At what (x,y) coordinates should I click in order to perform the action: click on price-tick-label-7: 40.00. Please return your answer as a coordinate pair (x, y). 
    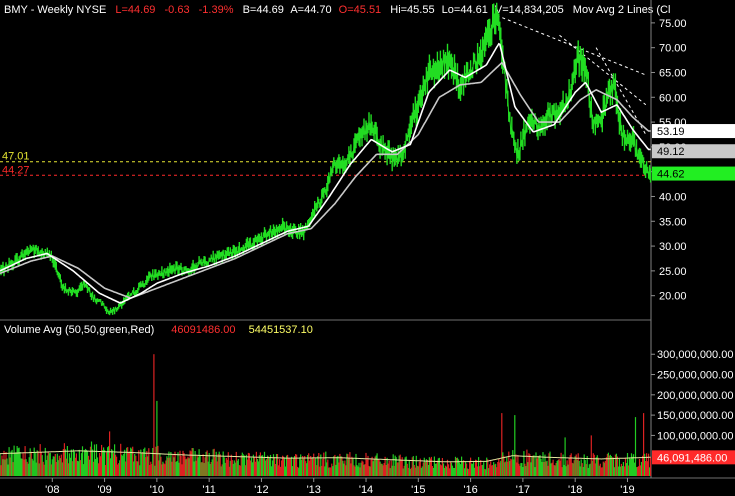
    Looking at the image, I should click on (673, 197).